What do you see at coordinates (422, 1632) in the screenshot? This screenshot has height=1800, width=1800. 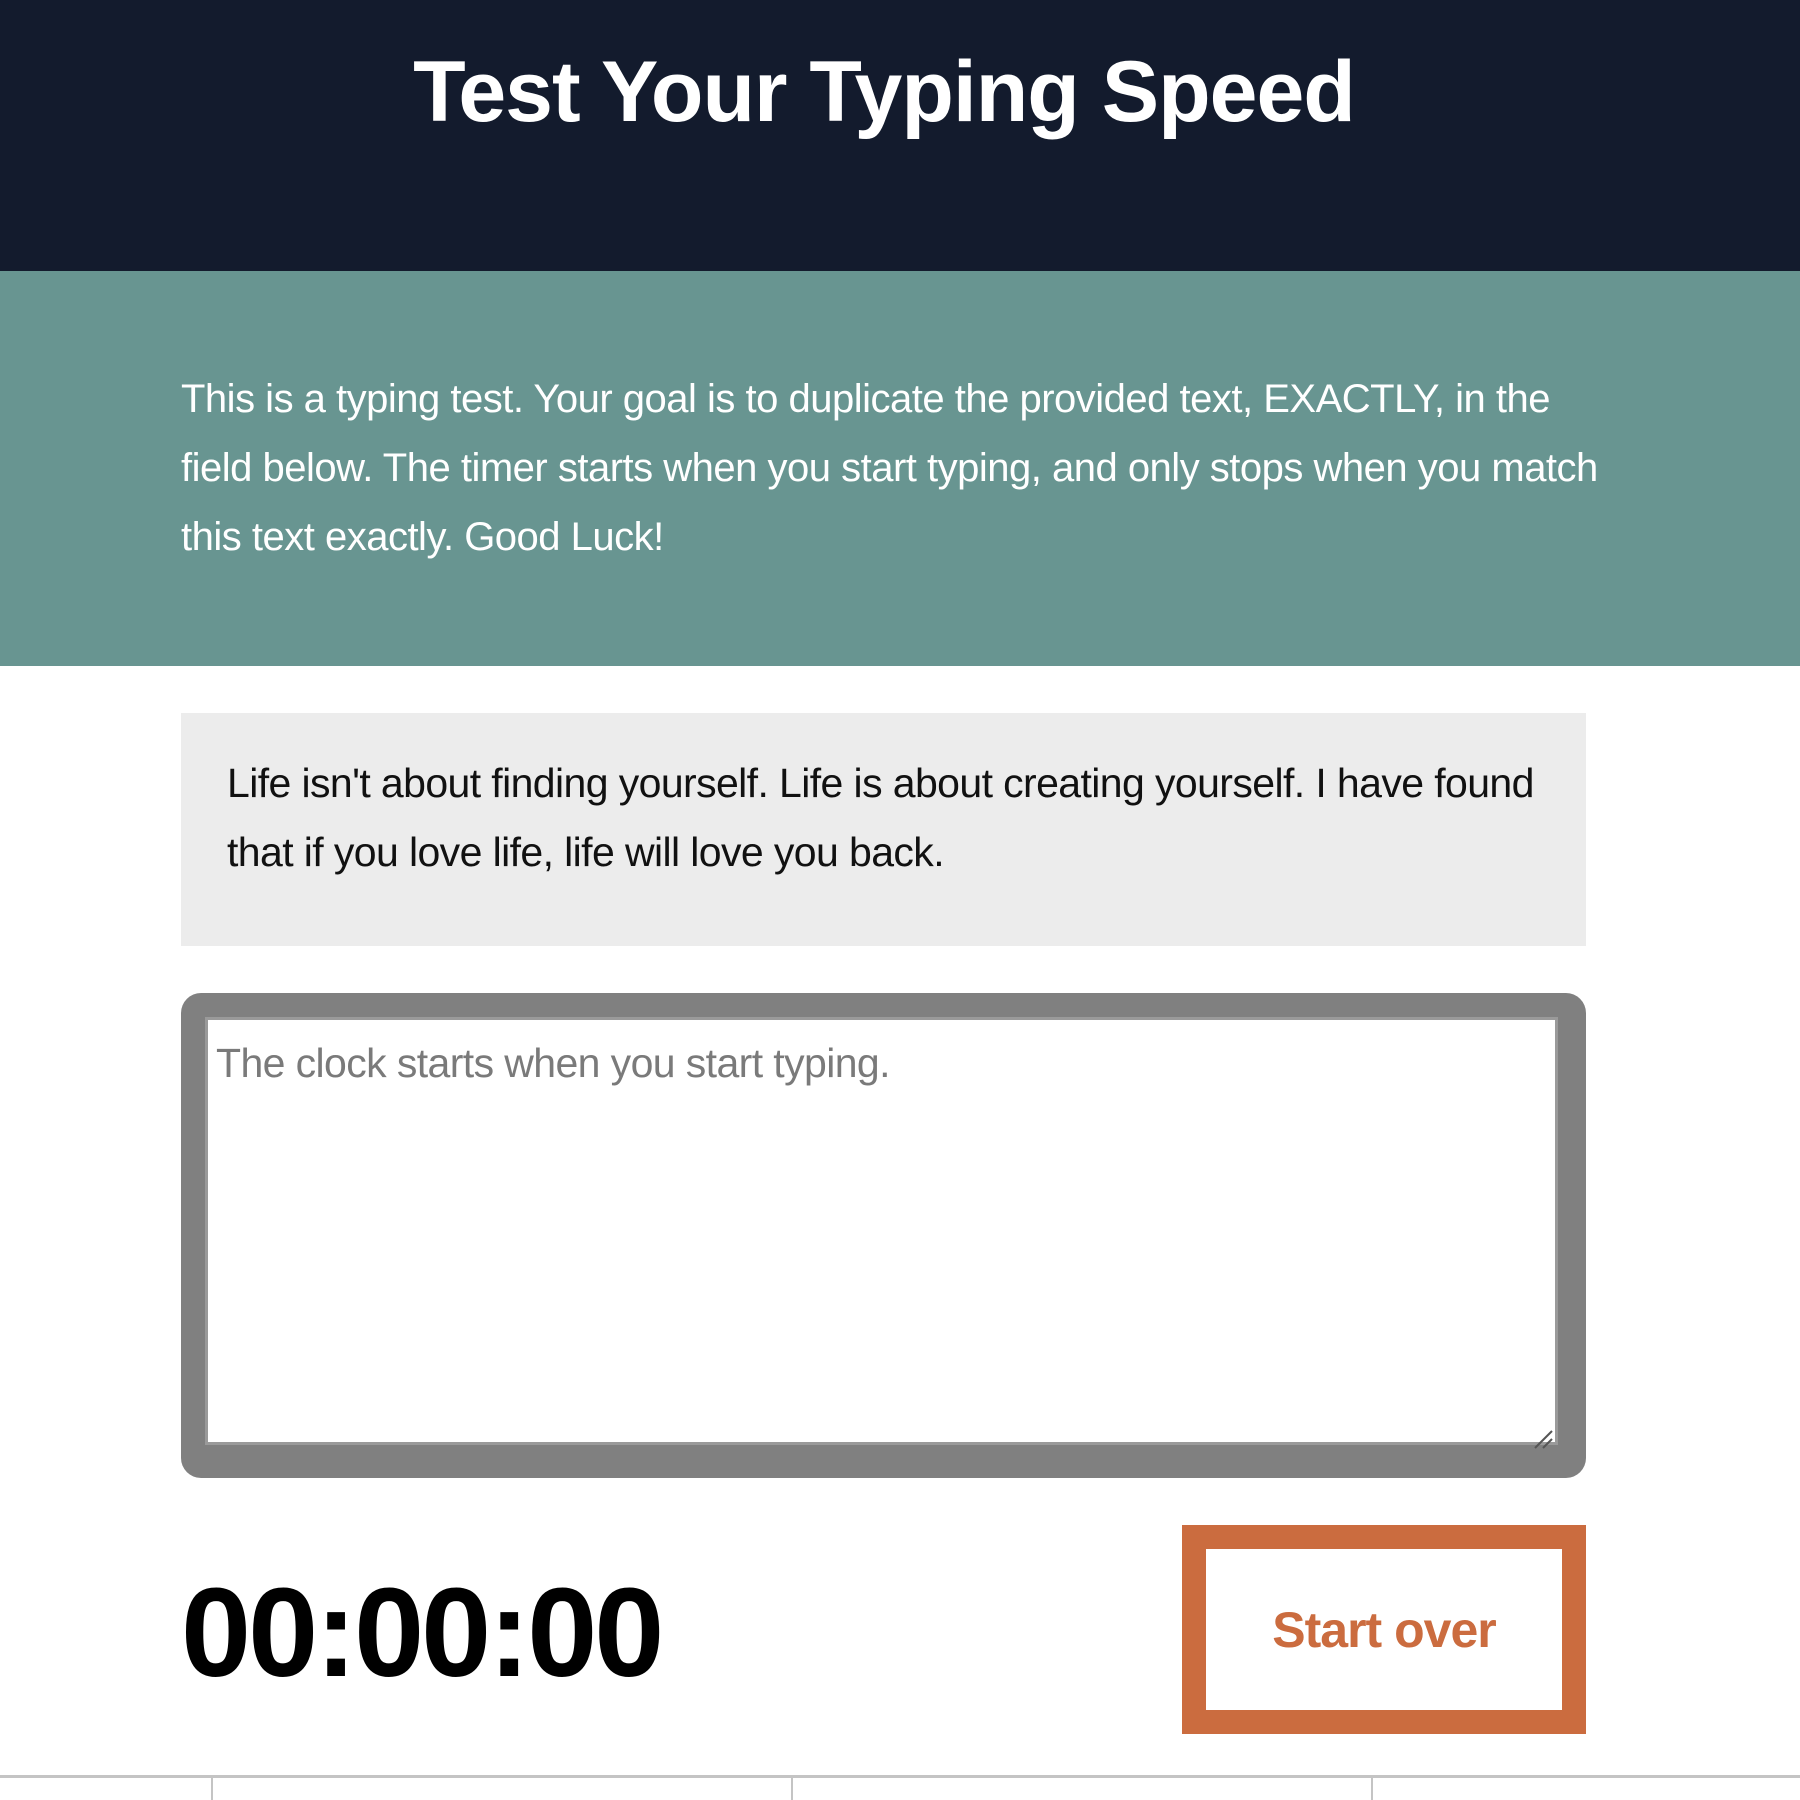 I see `timer-display: 00:00:00` at bounding box center [422, 1632].